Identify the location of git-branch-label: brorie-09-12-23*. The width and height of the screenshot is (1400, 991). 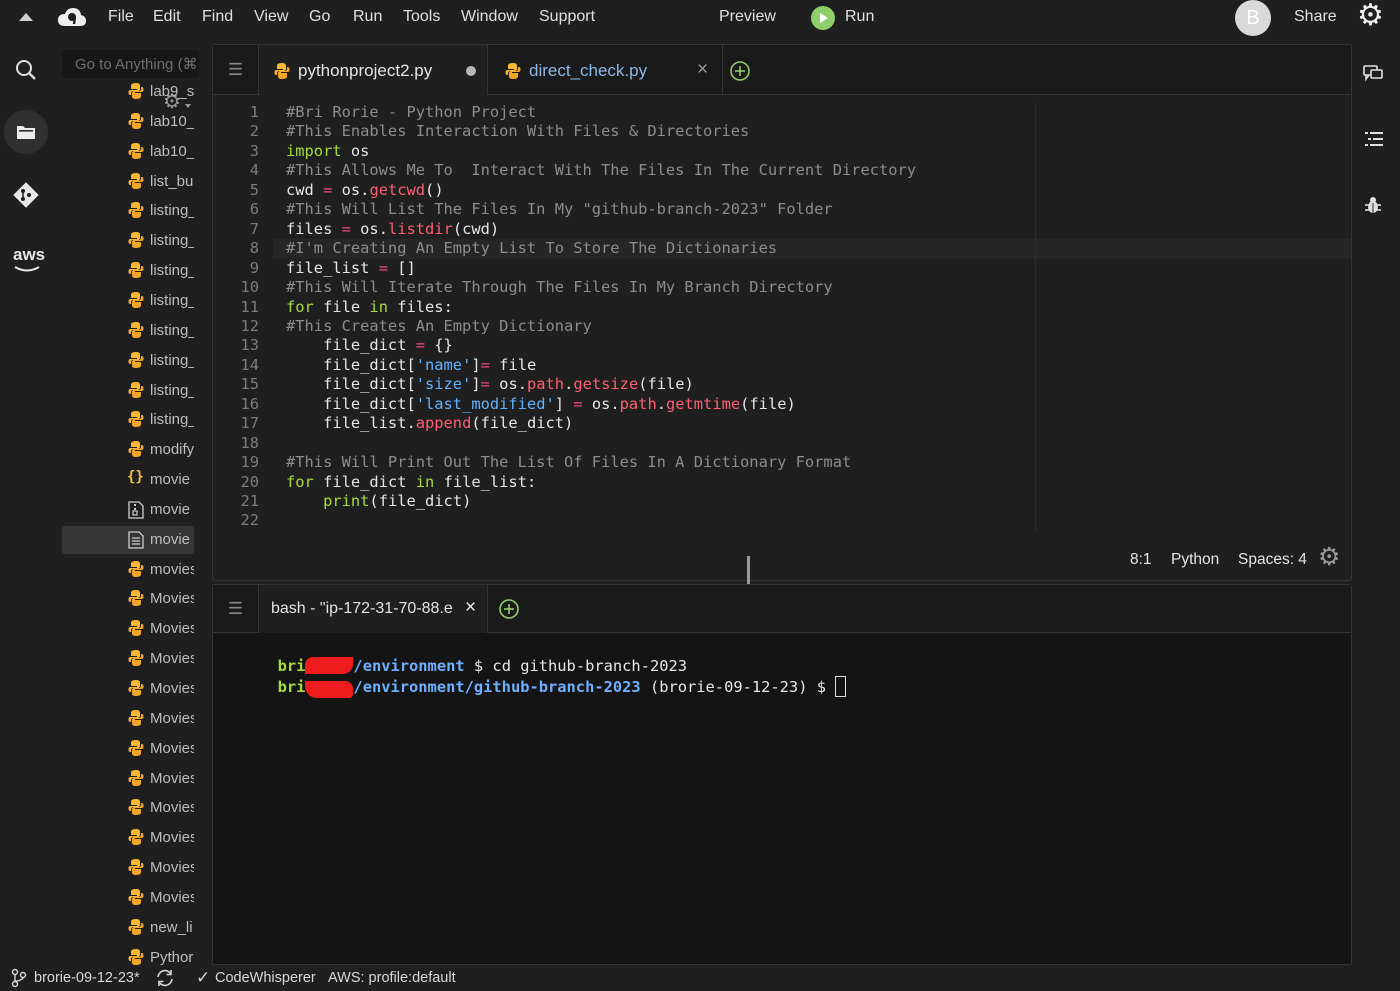
(87, 978).